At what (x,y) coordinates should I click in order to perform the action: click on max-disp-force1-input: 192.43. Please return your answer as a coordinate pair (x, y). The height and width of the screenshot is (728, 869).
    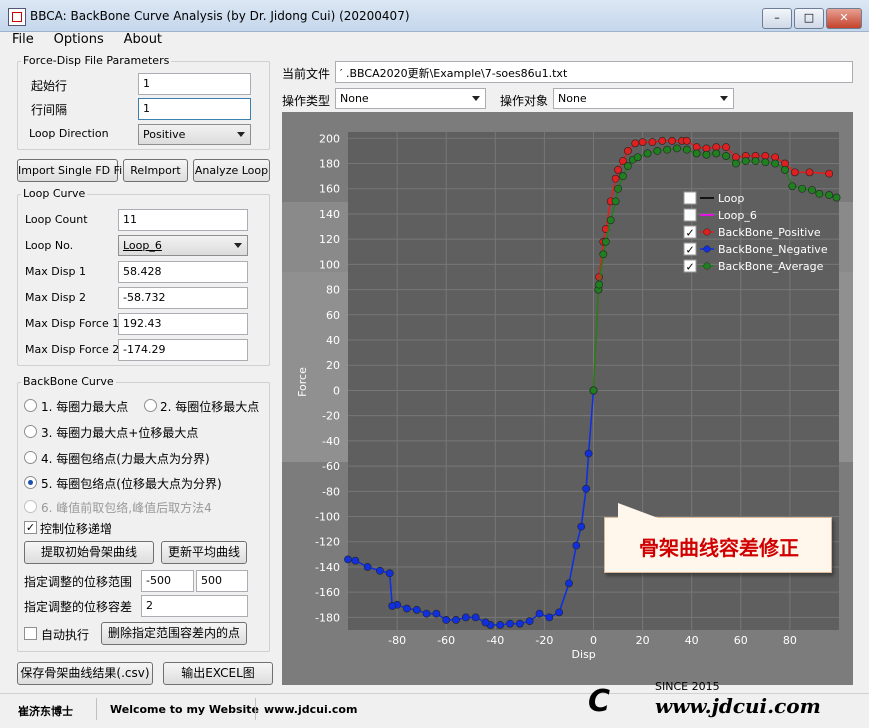
    Looking at the image, I should click on (183, 324).